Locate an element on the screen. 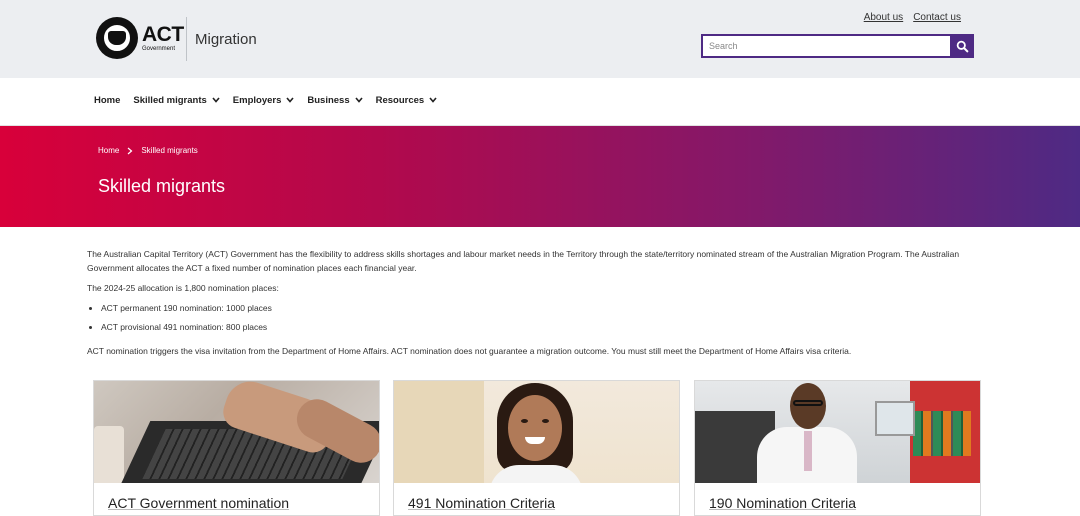 The image size is (1080, 516). act-government-logo: ACT Government is located at coordinates (140, 38).